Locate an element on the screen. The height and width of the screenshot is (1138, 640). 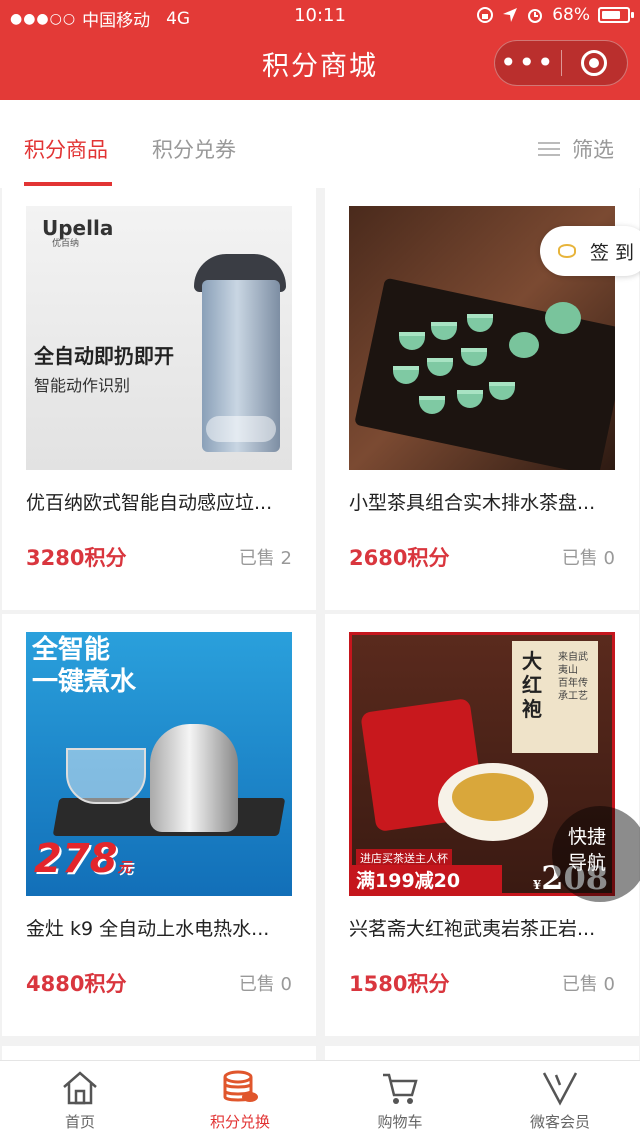
tea-pitcher is located at coordinates (524, 345).